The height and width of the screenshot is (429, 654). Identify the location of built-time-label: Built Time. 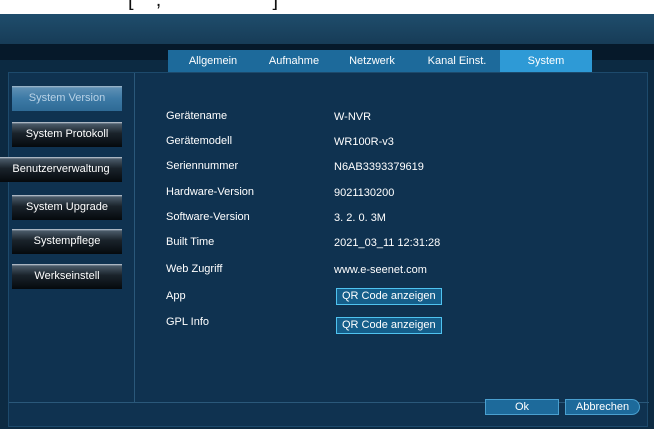
(190, 242).